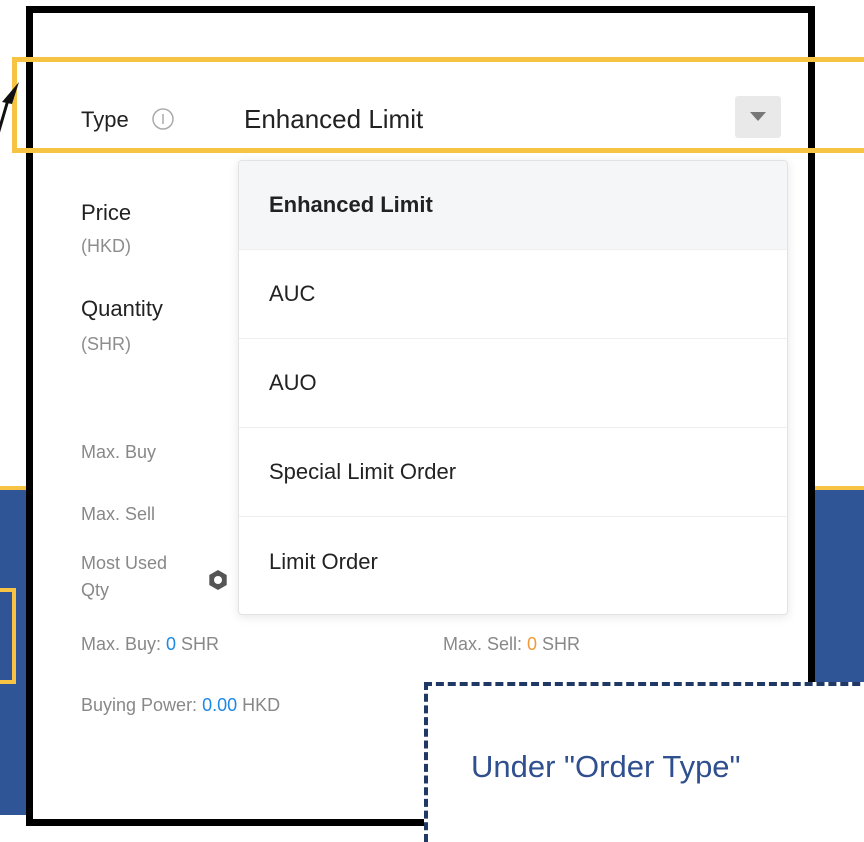  Describe the element at coordinates (259, 705) in the screenshot. I see `buying-power-unit: HKD` at that location.